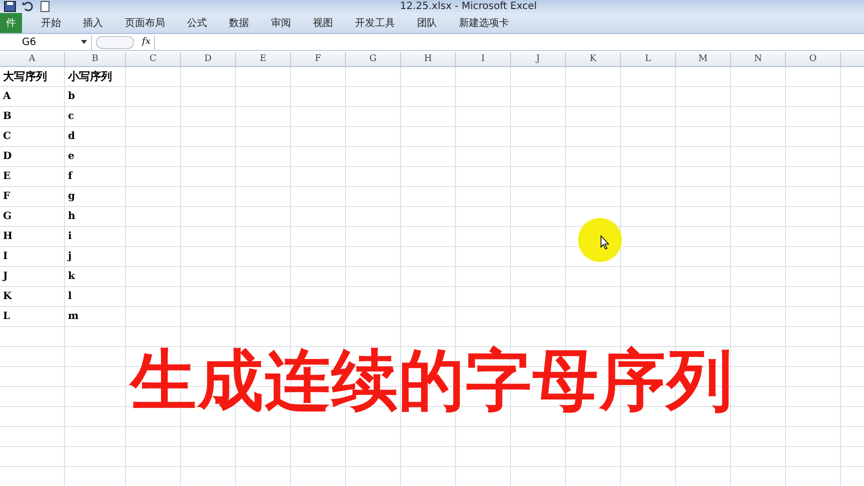 The width and height of the screenshot is (864, 486). Describe the element at coordinates (70, 297) in the screenshot. I see `table-cell-text: l` at that location.